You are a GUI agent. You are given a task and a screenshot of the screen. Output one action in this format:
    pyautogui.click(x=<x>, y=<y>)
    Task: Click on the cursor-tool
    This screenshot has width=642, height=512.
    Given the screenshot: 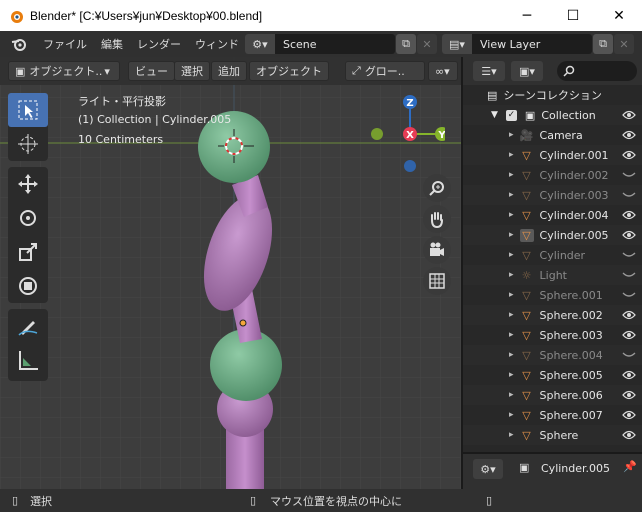 What is the action you would take?
    pyautogui.click(x=28, y=144)
    